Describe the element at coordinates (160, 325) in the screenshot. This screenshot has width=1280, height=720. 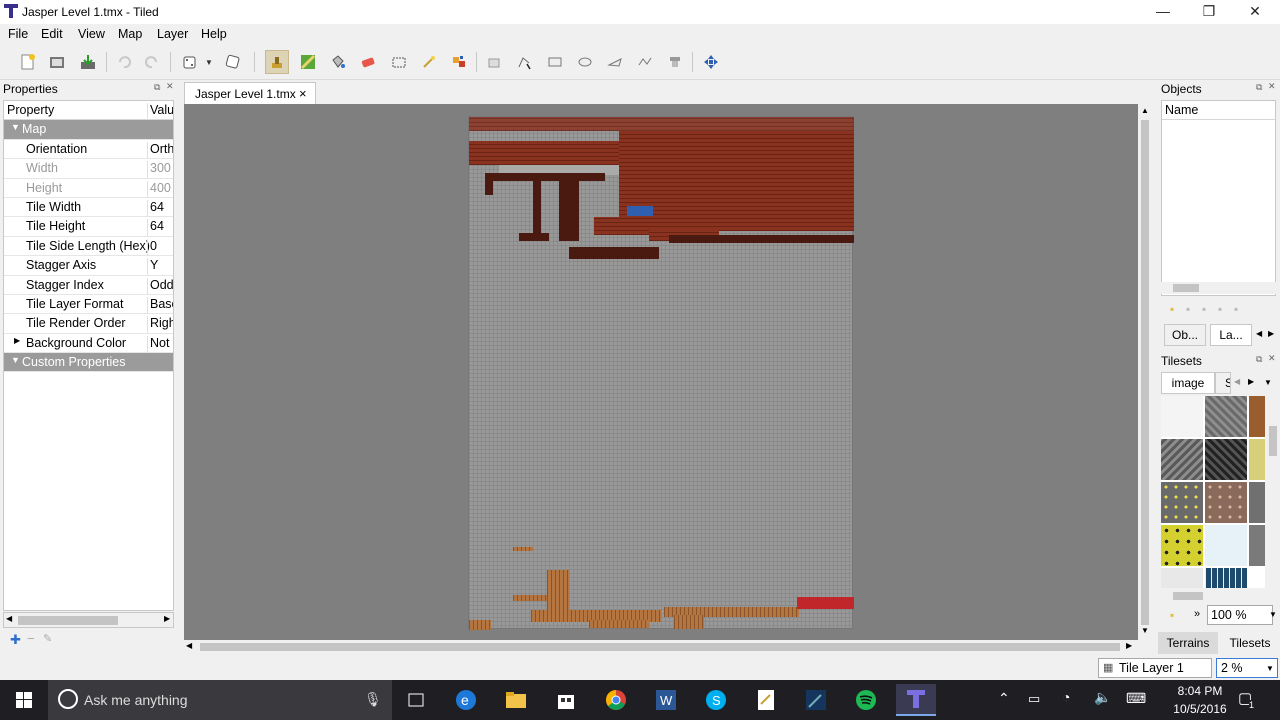
I see `property-value: Righ` at that location.